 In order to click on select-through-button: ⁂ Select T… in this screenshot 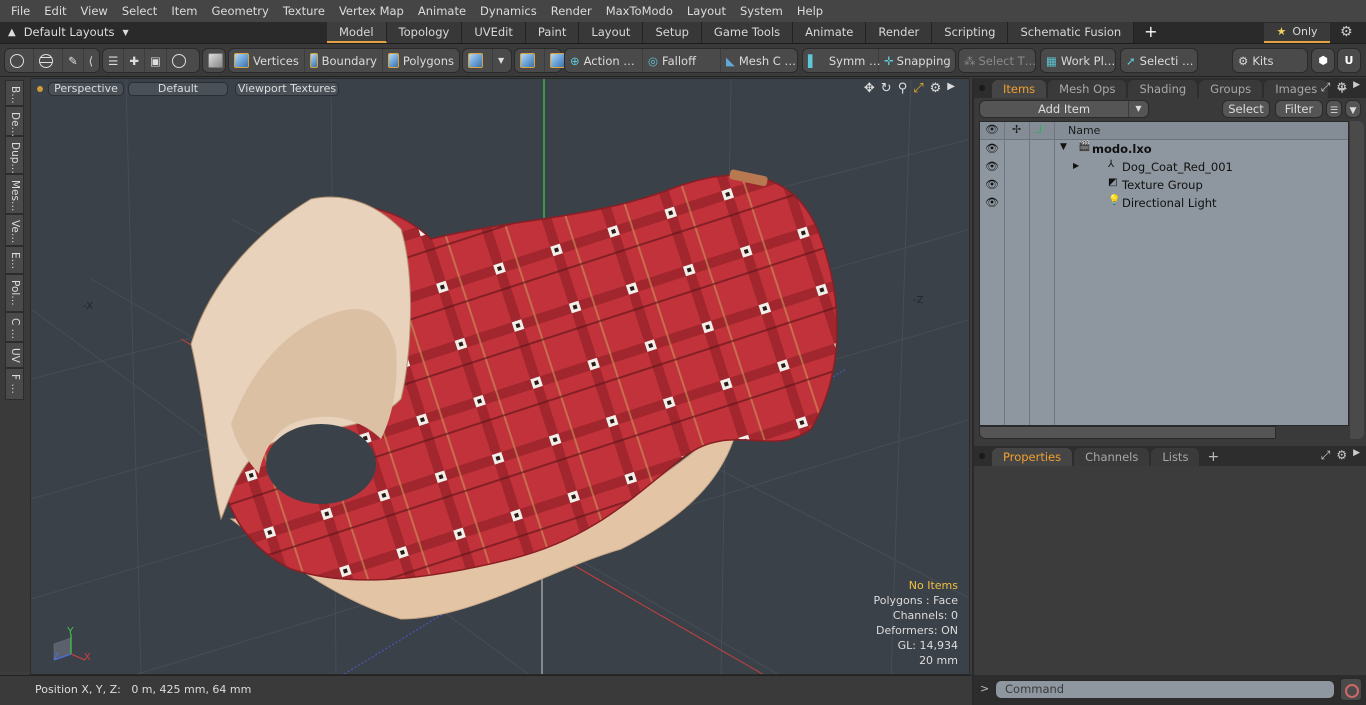, I will do `click(1000, 60)`.